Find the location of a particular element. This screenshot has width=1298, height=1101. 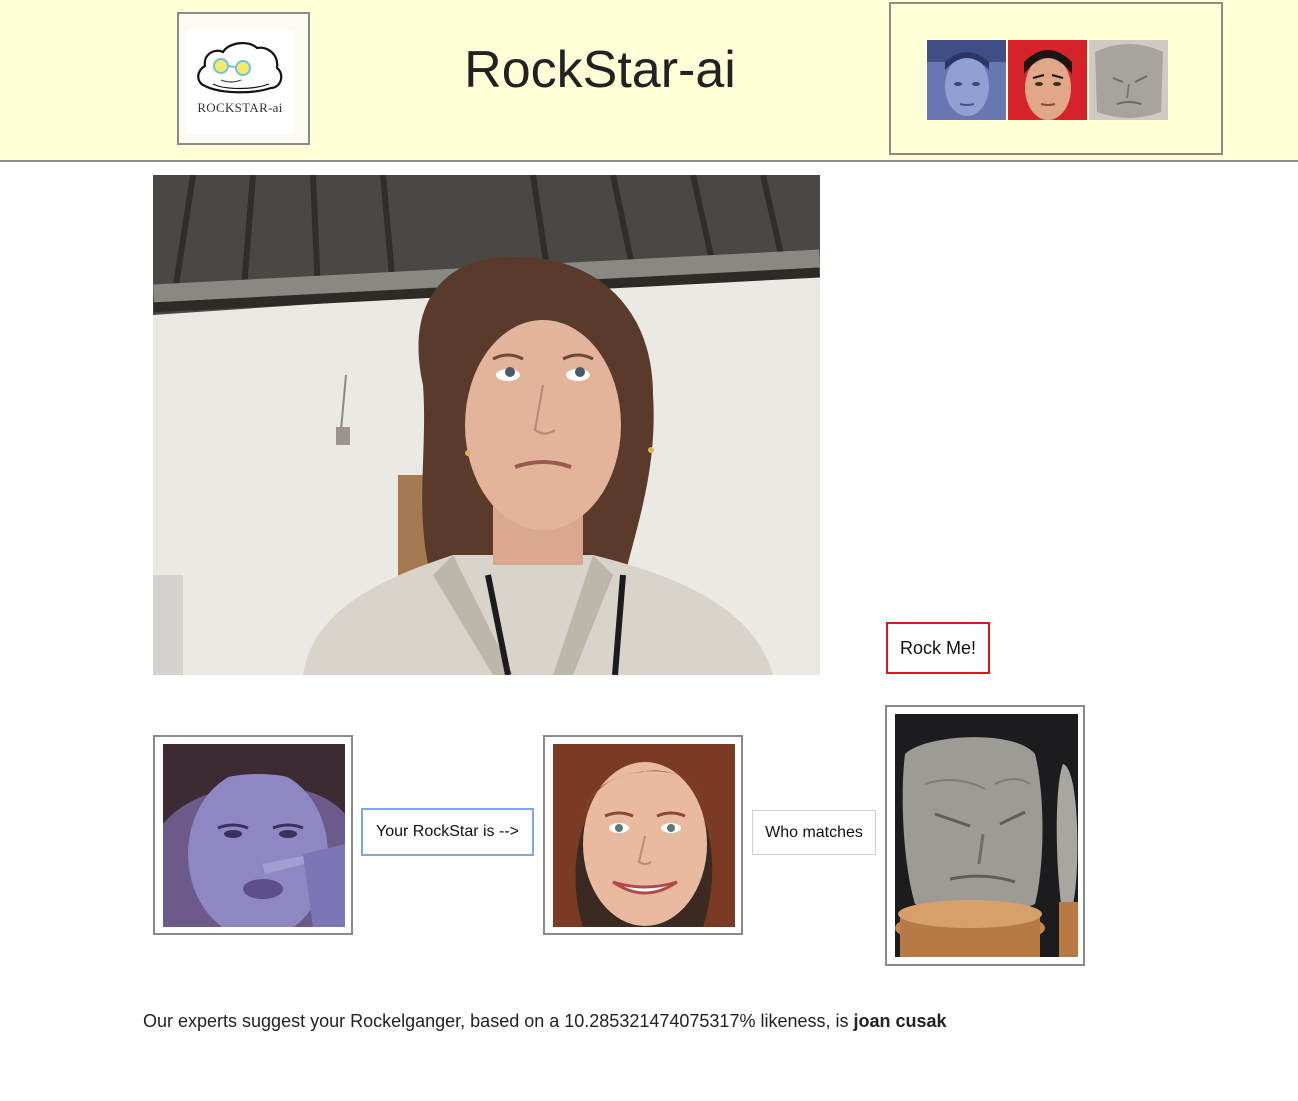

celebrity-match-image is located at coordinates (644, 835).